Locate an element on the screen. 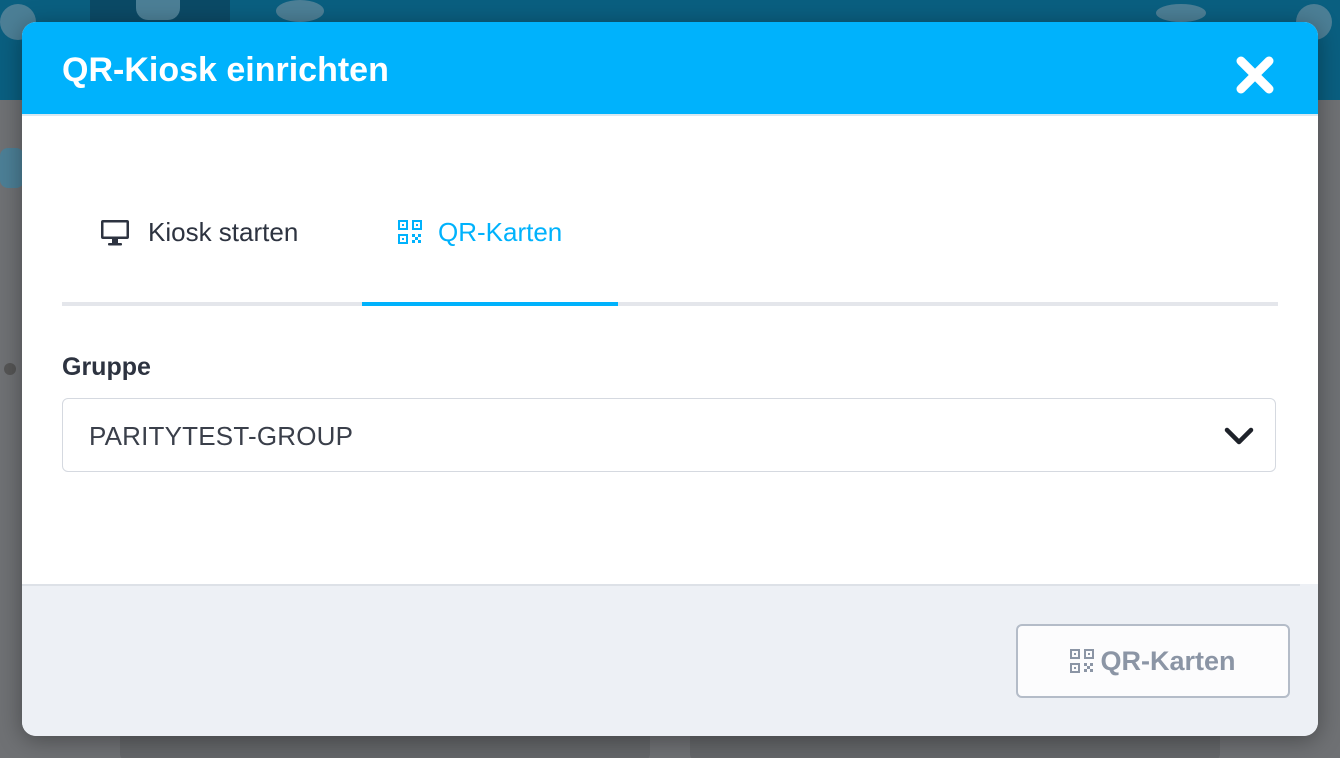  footer-divider is located at coordinates (661, 585).